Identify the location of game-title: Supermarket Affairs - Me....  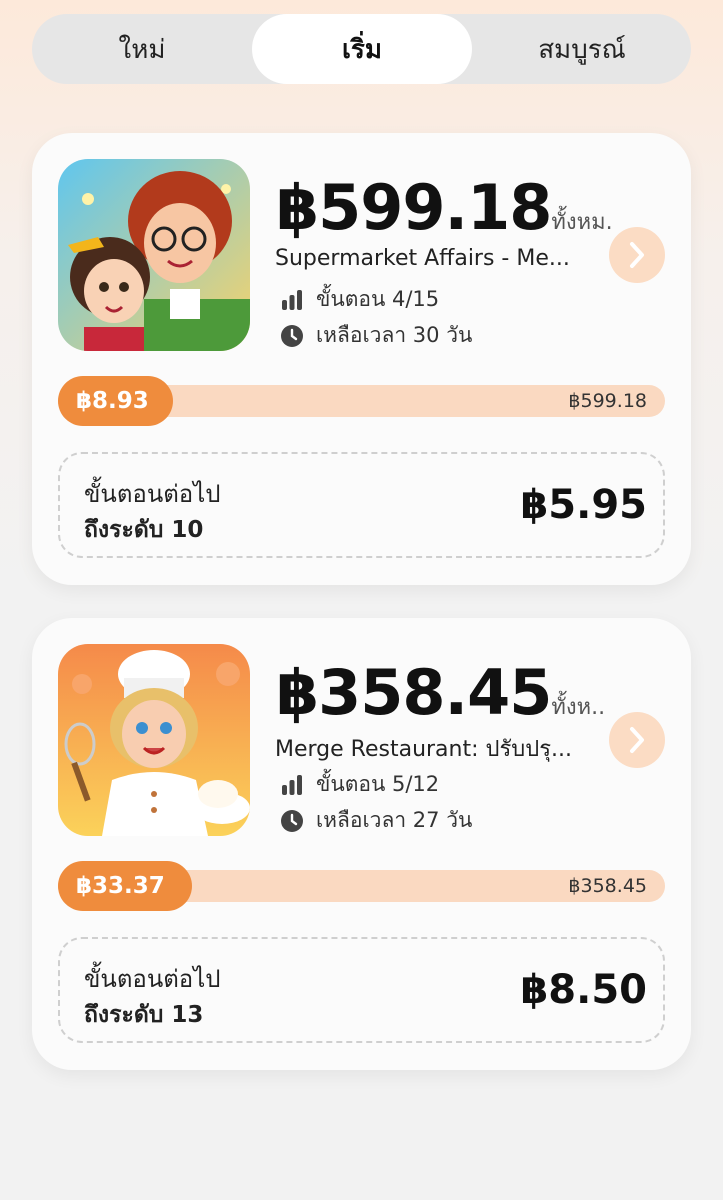
(422, 258).